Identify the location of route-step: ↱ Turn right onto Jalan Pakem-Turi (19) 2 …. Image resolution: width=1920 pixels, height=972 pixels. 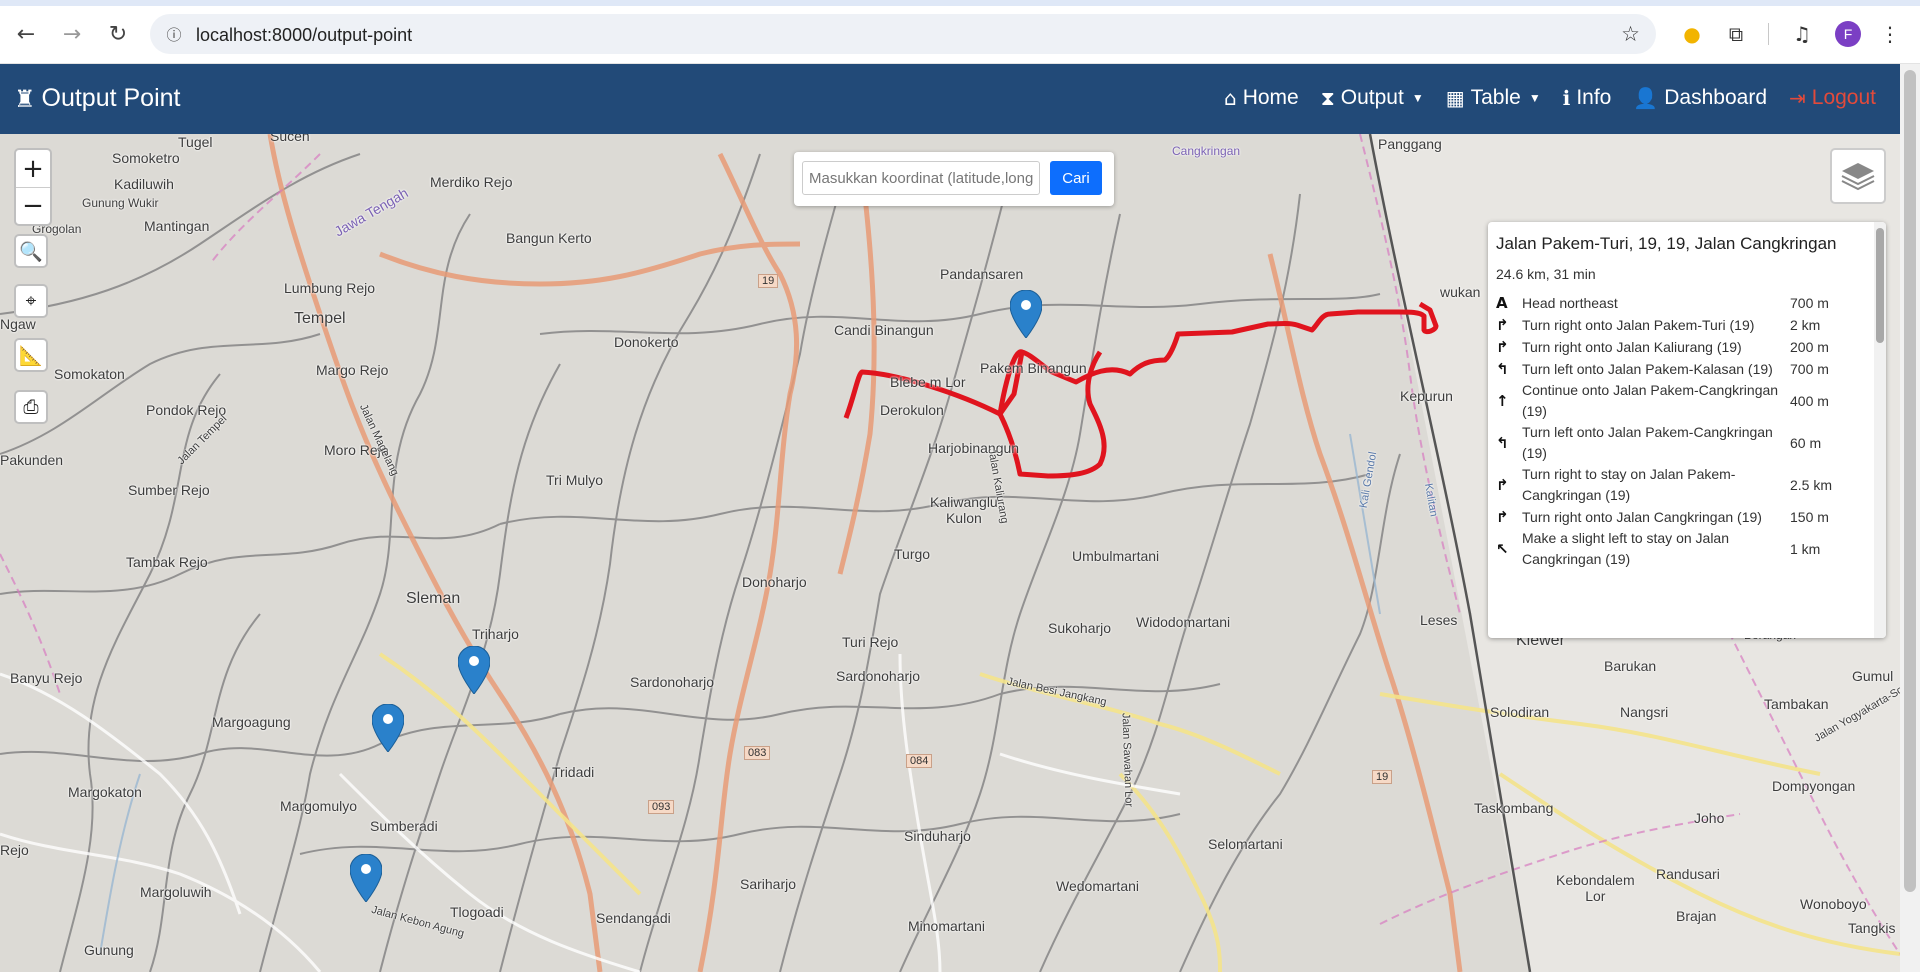
(1678, 325).